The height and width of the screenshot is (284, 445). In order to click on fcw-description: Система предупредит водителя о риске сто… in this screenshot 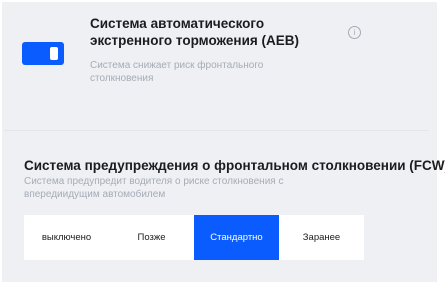, I will do `click(154, 188)`.